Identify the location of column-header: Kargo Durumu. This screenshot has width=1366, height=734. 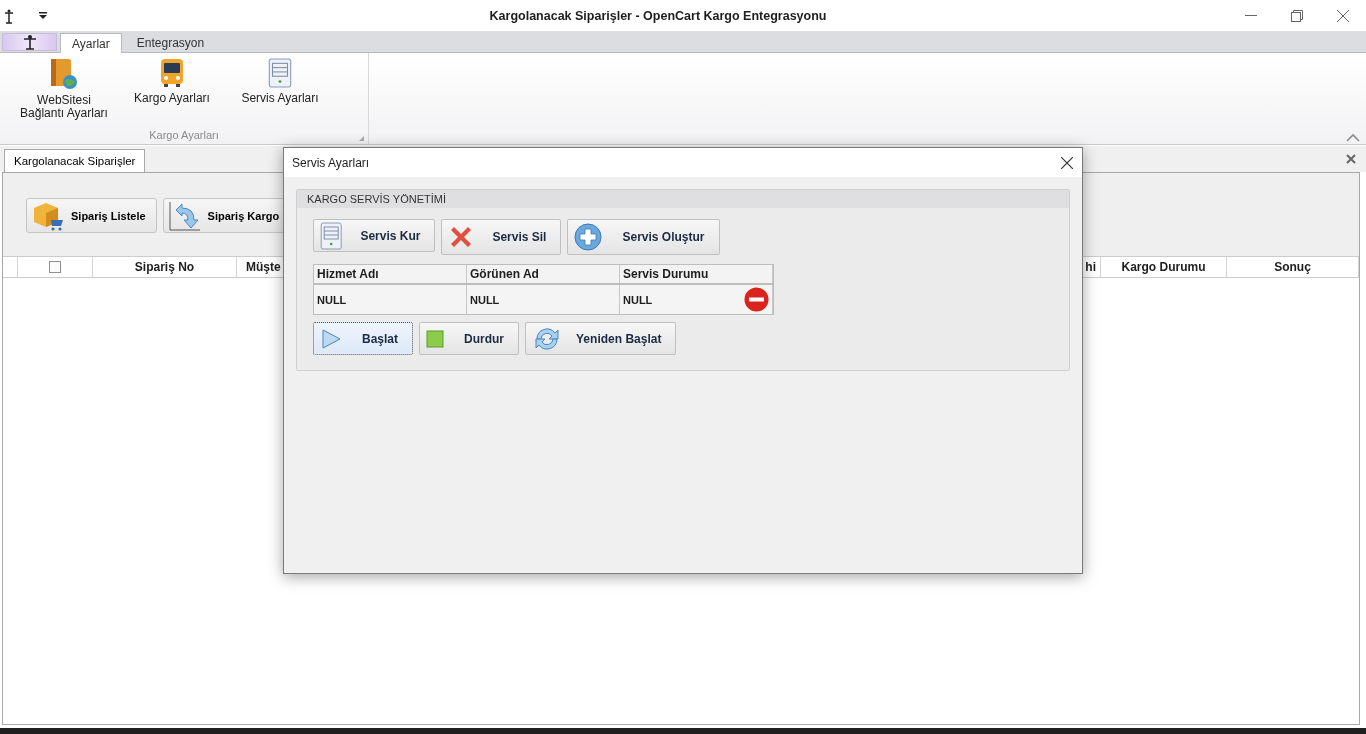
(1164, 267).